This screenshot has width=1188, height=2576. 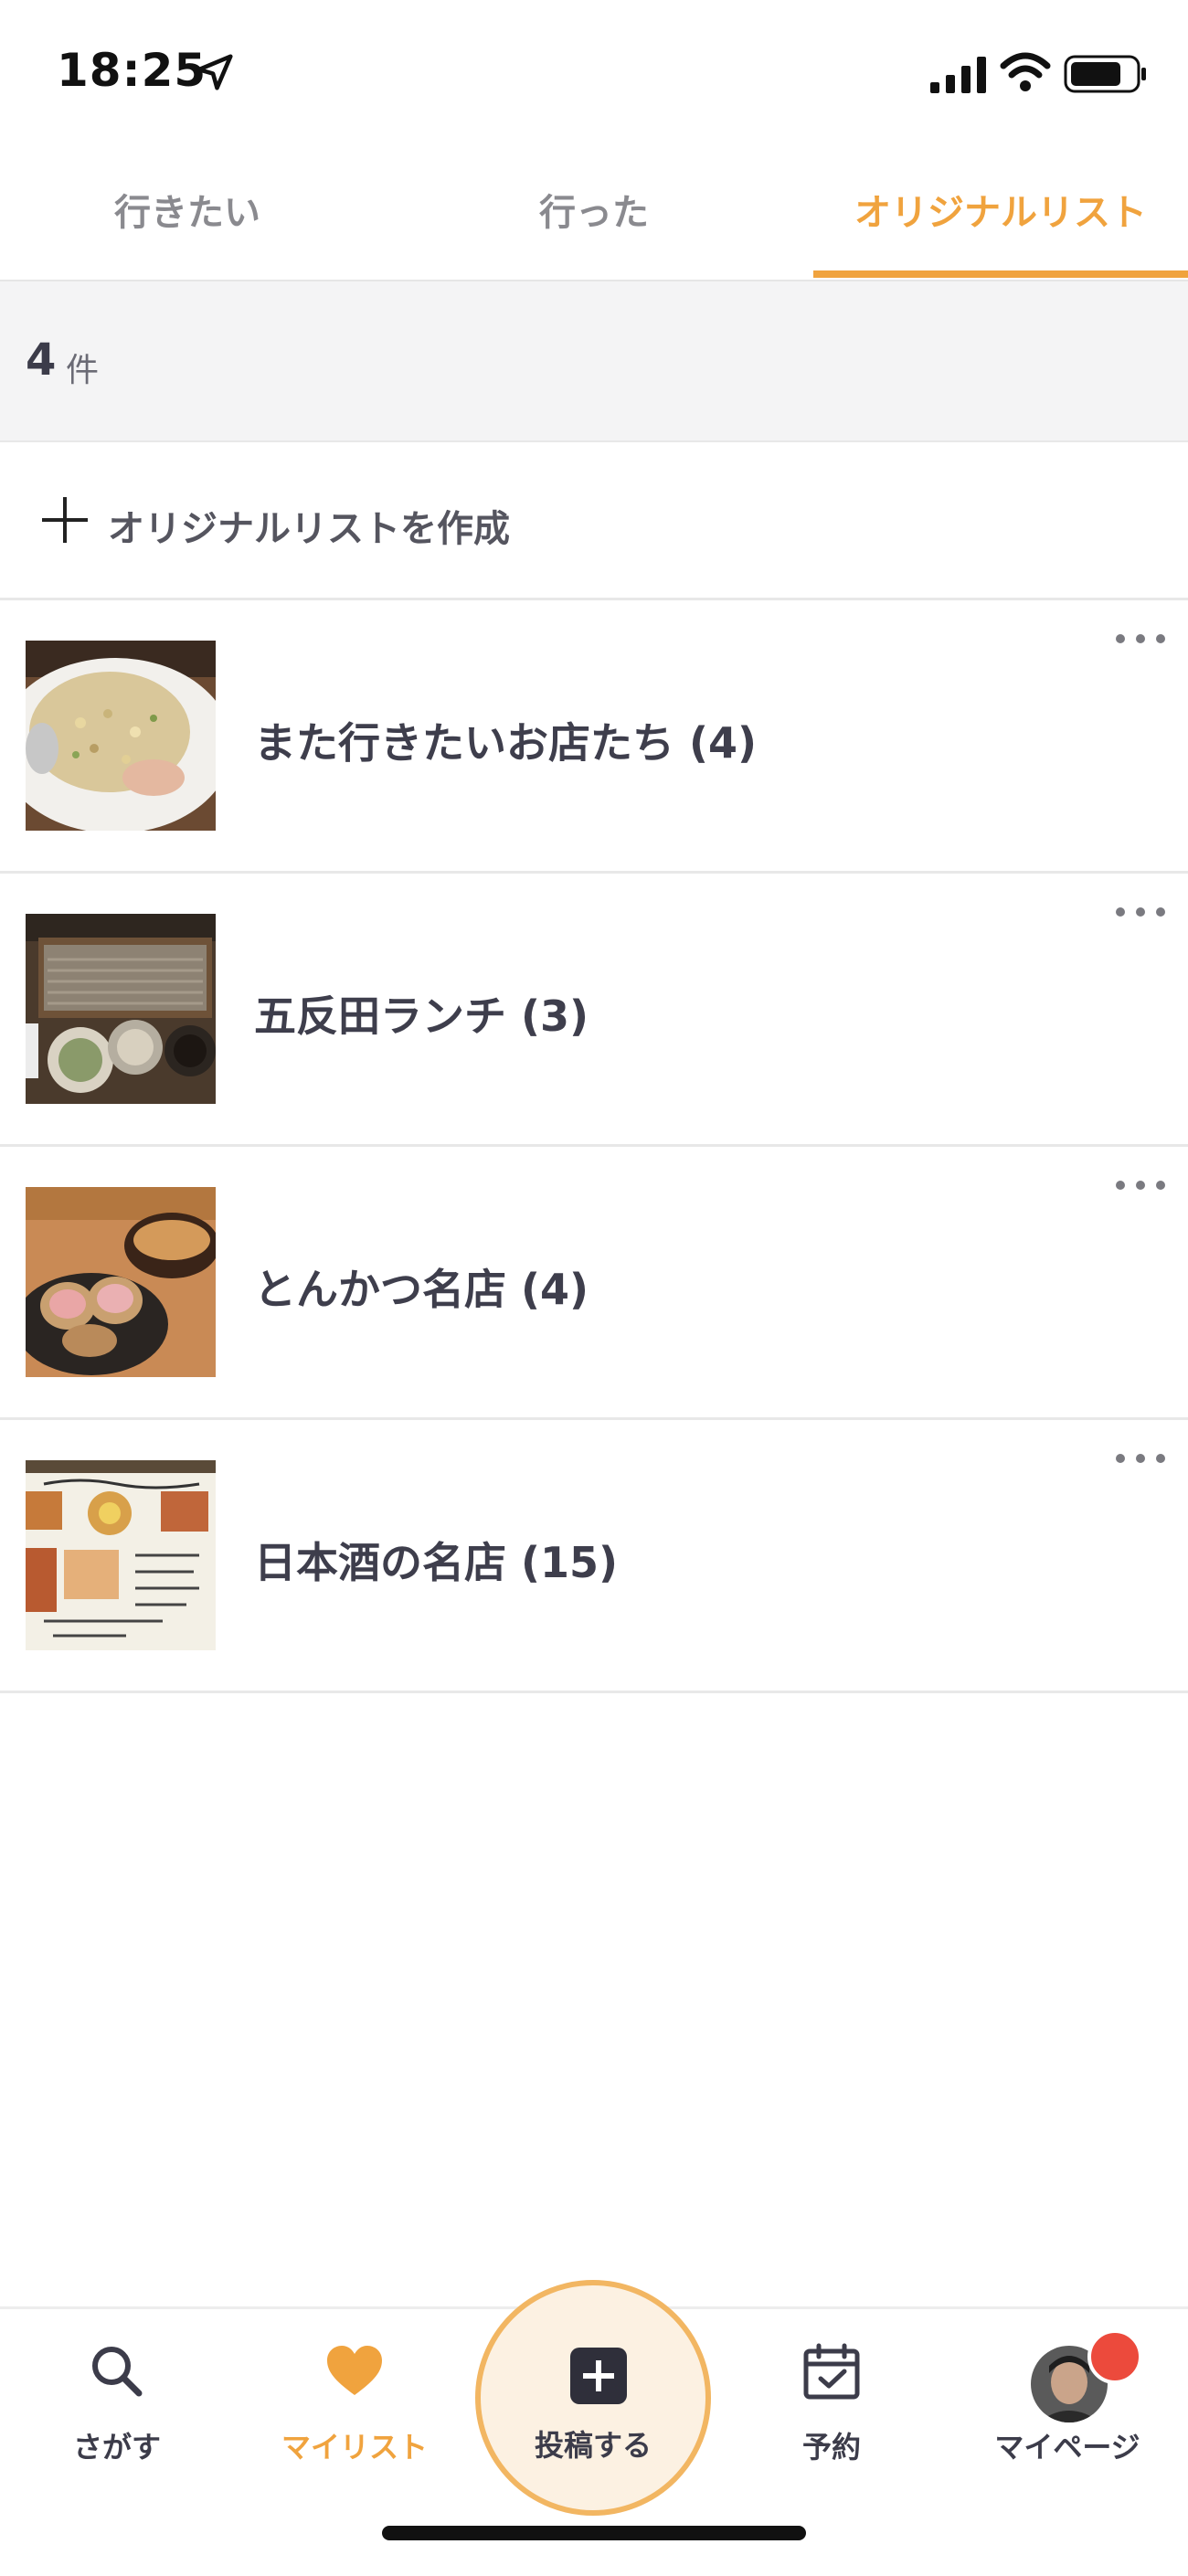 I want to click on list-count: 4, so click(x=41, y=360).